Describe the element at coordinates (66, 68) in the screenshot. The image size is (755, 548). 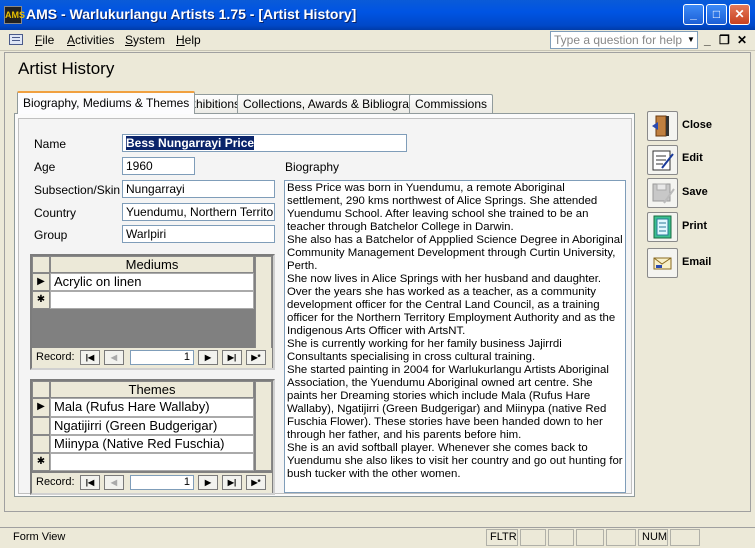
I see `page-title: Artist History` at that location.